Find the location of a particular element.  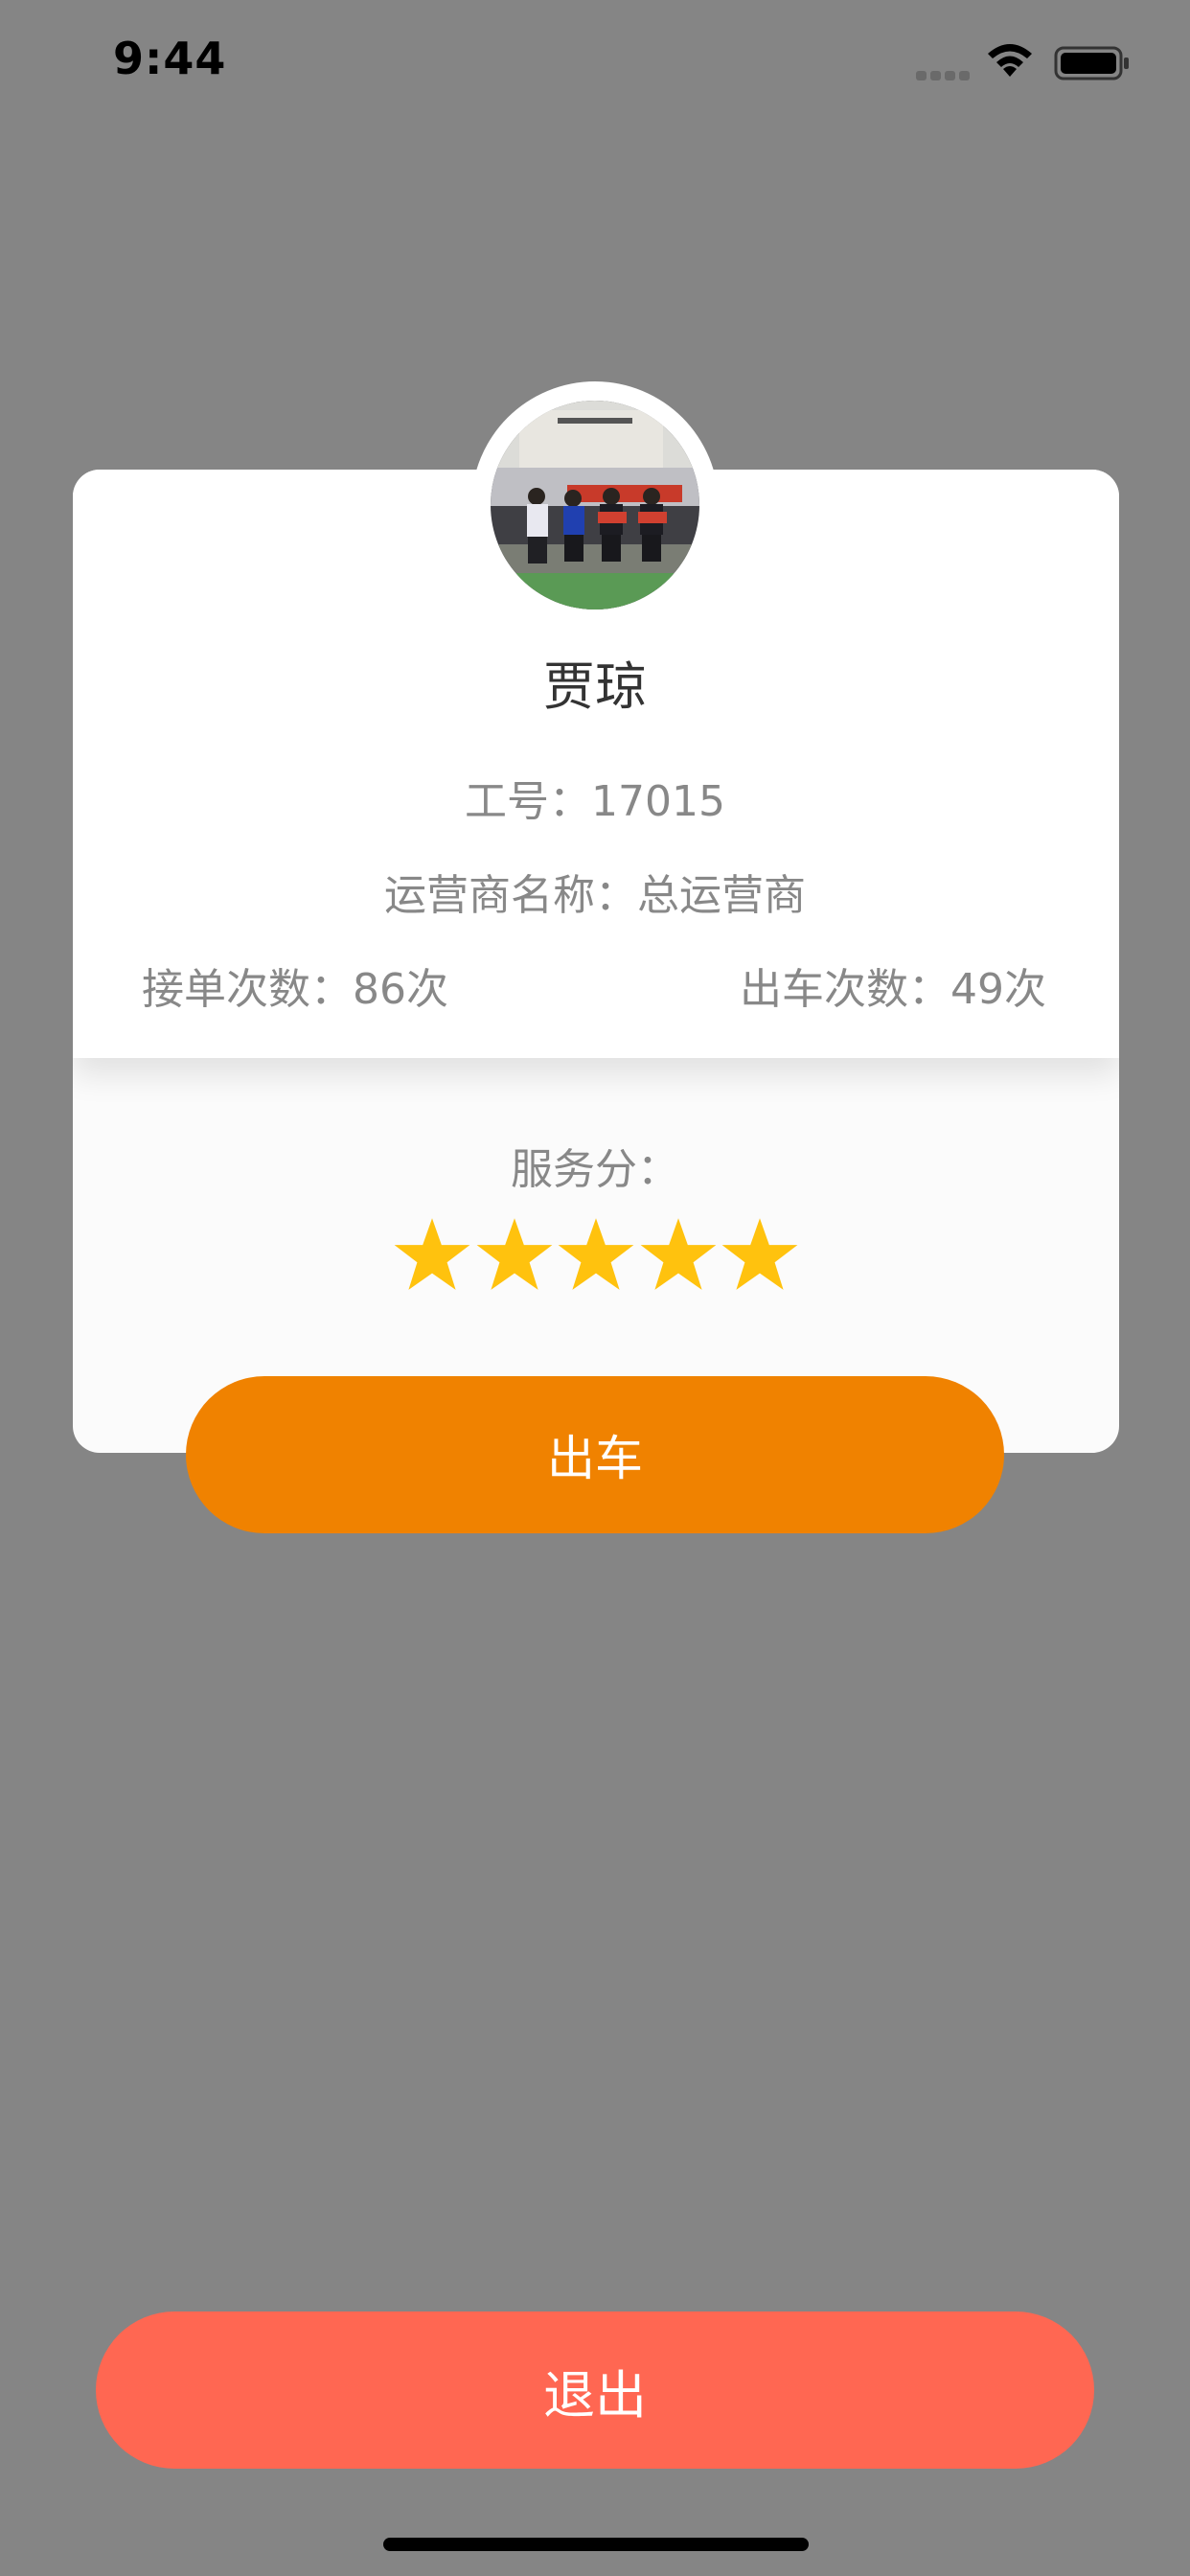

avatar is located at coordinates (595, 506).